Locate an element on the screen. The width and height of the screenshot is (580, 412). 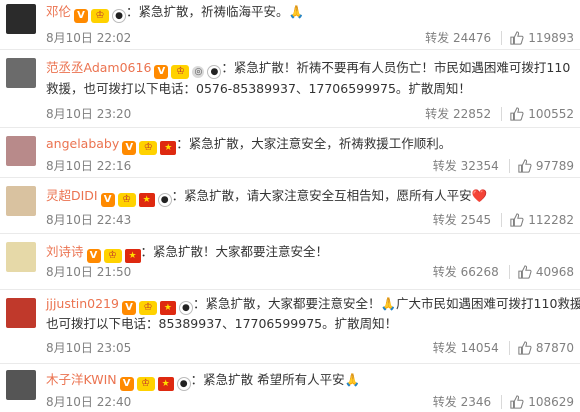
comment-text: ：紧急扩散，祈祷临海平安。🙏 is located at coordinates (215, 11).